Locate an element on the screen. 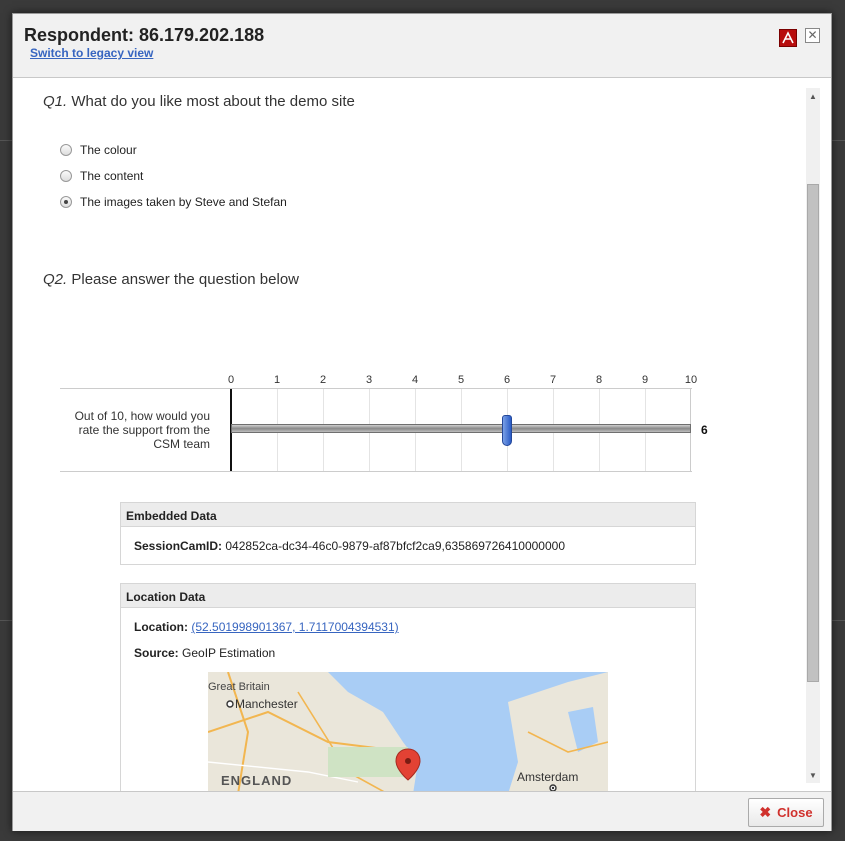 The width and height of the screenshot is (845, 841). location-coordinates-link: (52.501998901367, 1.7117004394531) is located at coordinates (294, 627).